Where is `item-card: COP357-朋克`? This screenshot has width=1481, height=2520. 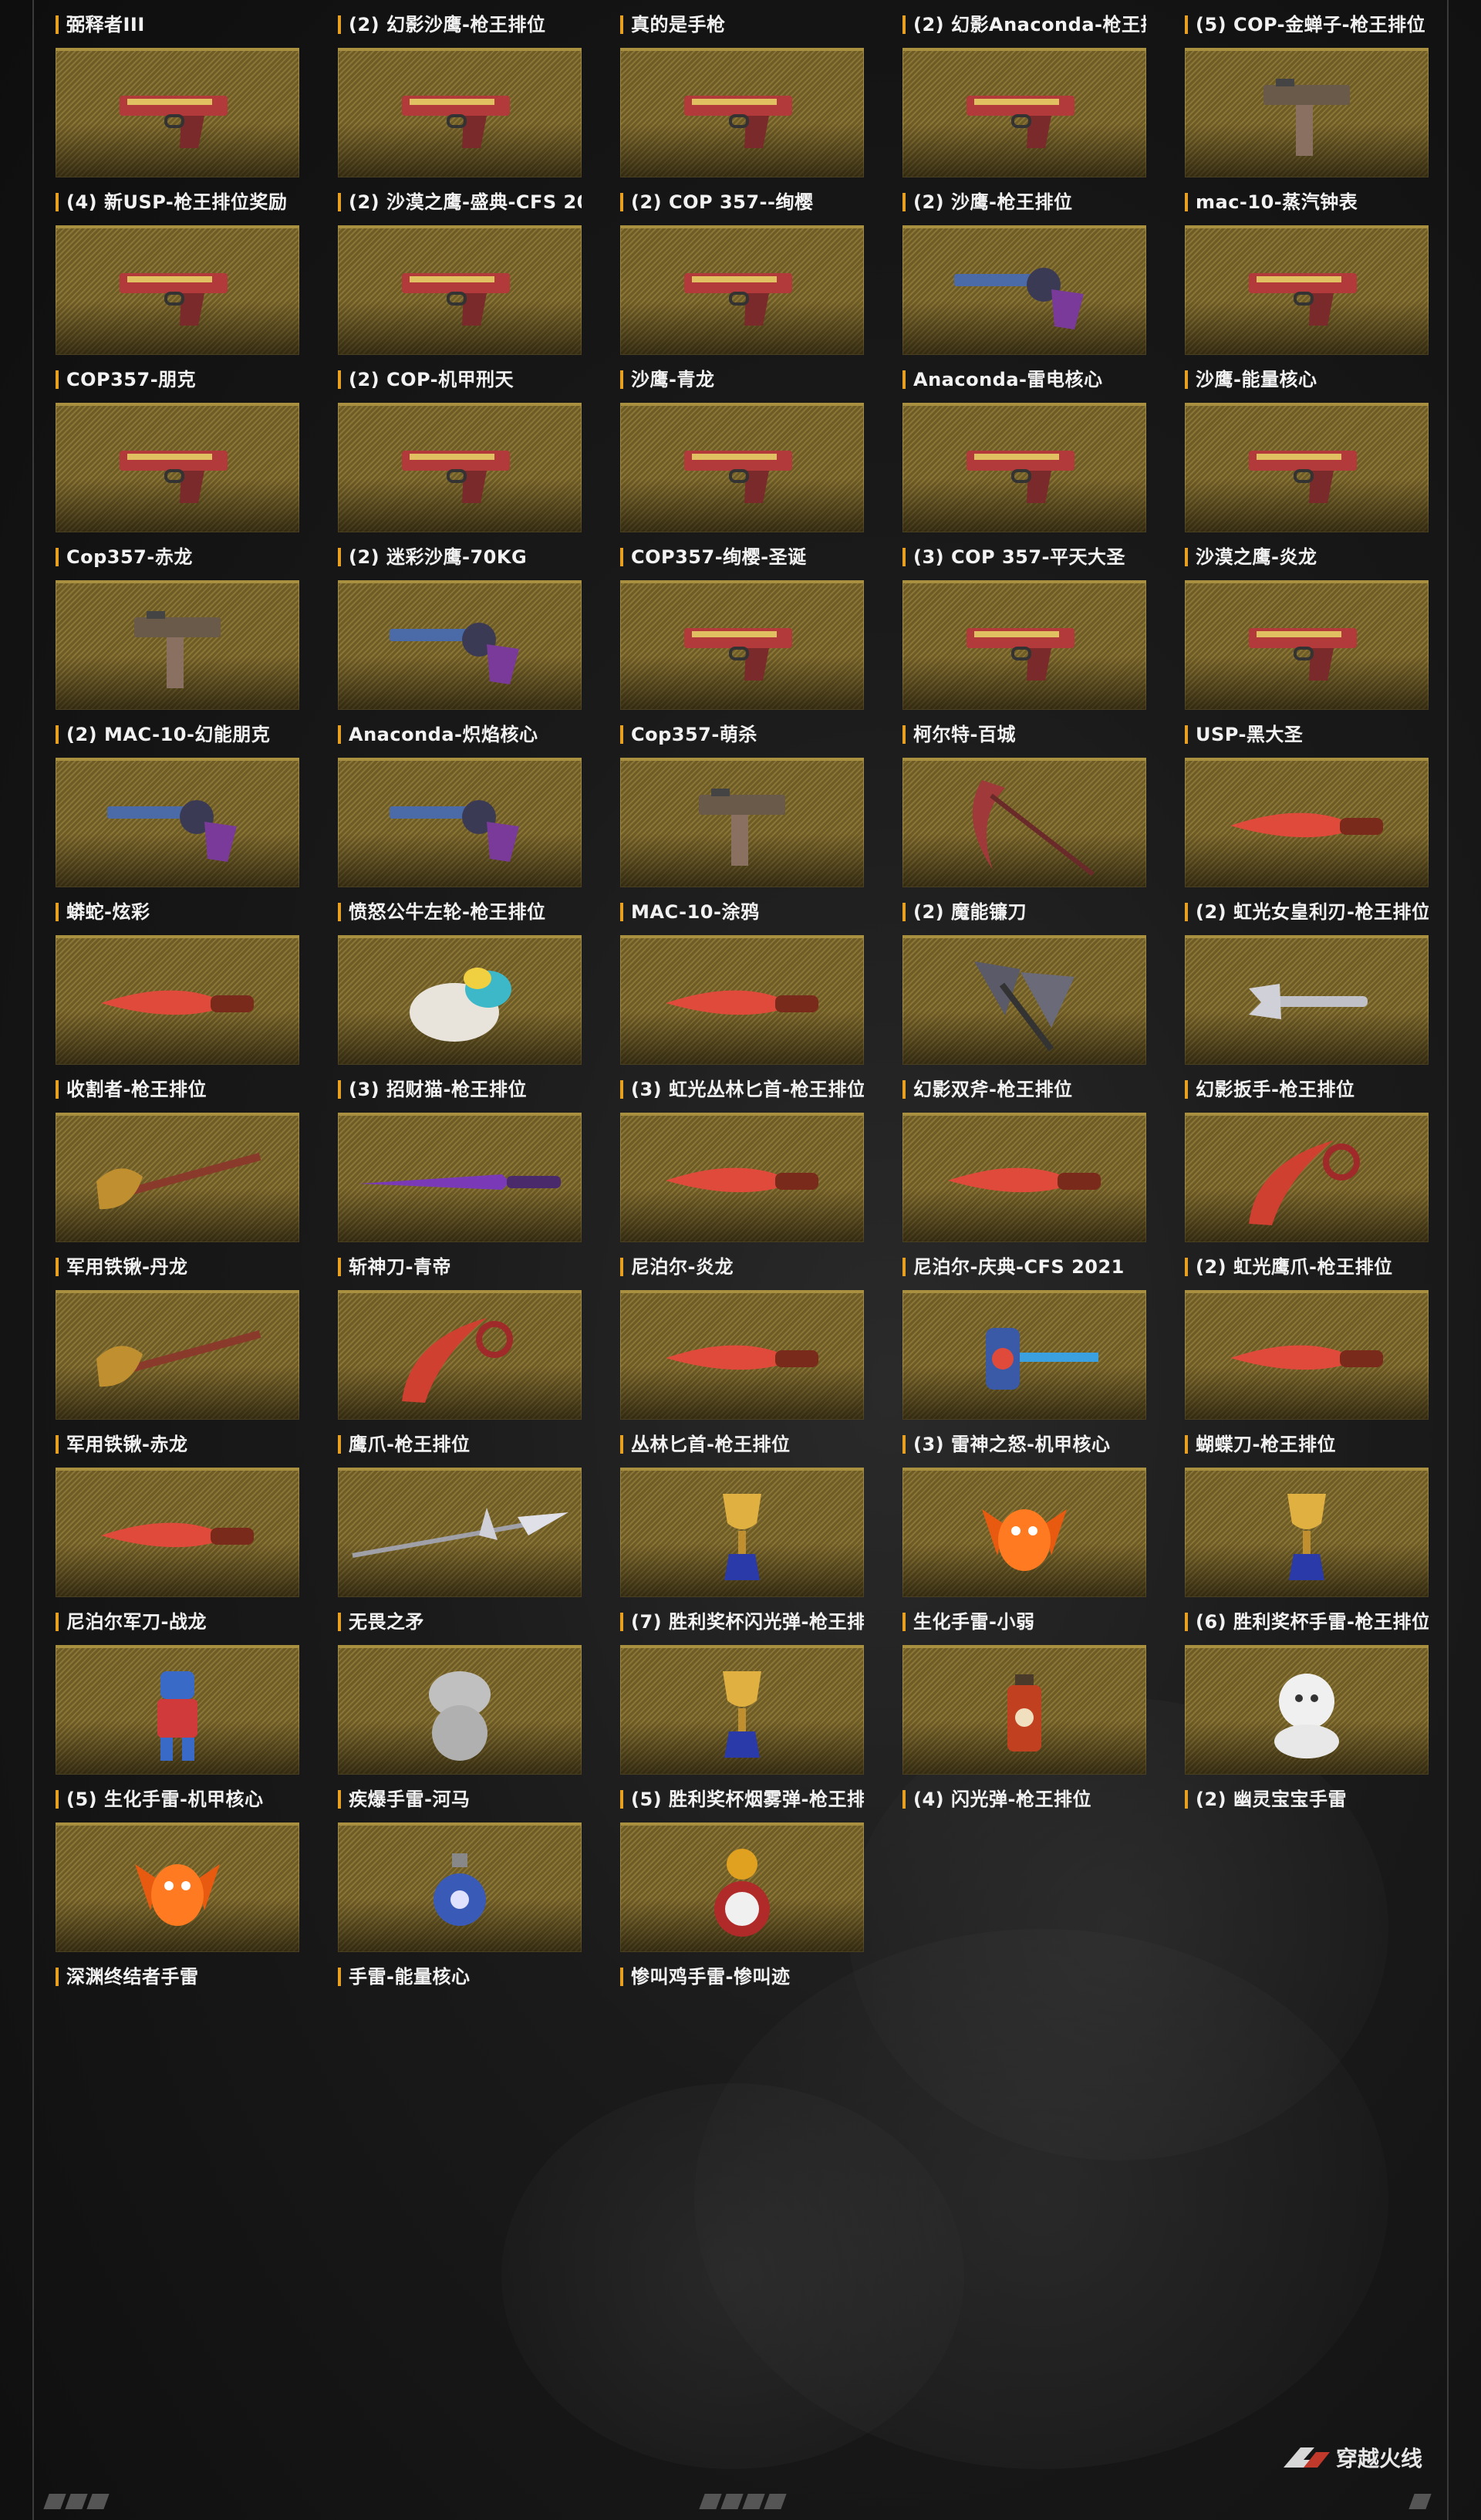
item-card: COP357-朋克 is located at coordinates (177, 314).